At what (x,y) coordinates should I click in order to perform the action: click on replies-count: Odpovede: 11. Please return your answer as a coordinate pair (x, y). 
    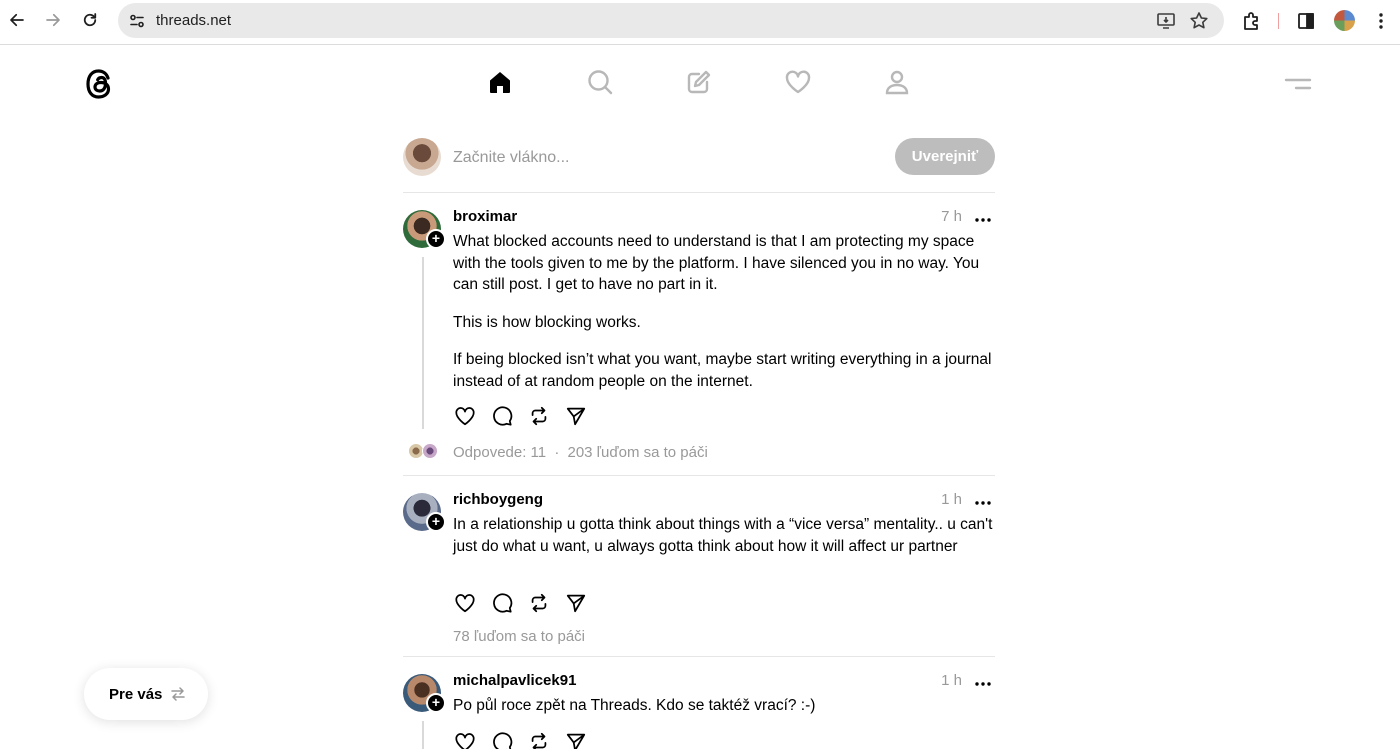
    Looking at the image, I should click on (499, 452).